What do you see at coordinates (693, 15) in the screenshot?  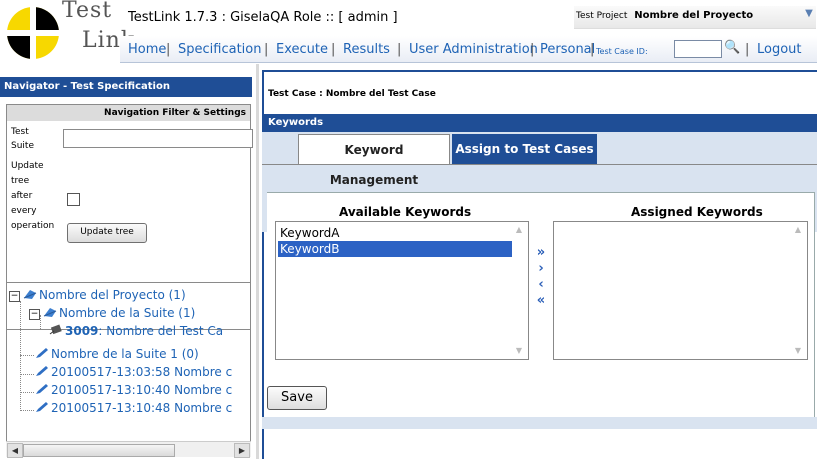 I see `test-project-value: Nombre del Proyecto` at bounding box center [693, 15].